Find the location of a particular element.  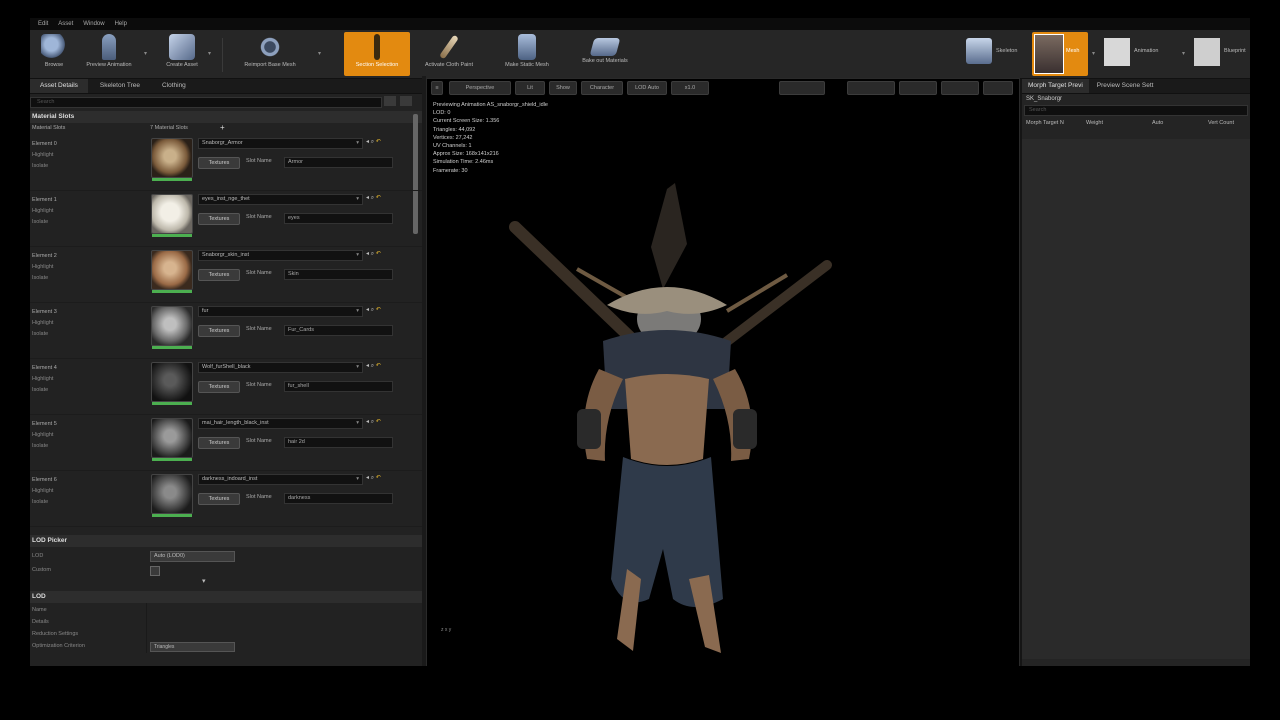

make-static-mesh-button: Make Static Mesh is located at coordinates (527, 54).